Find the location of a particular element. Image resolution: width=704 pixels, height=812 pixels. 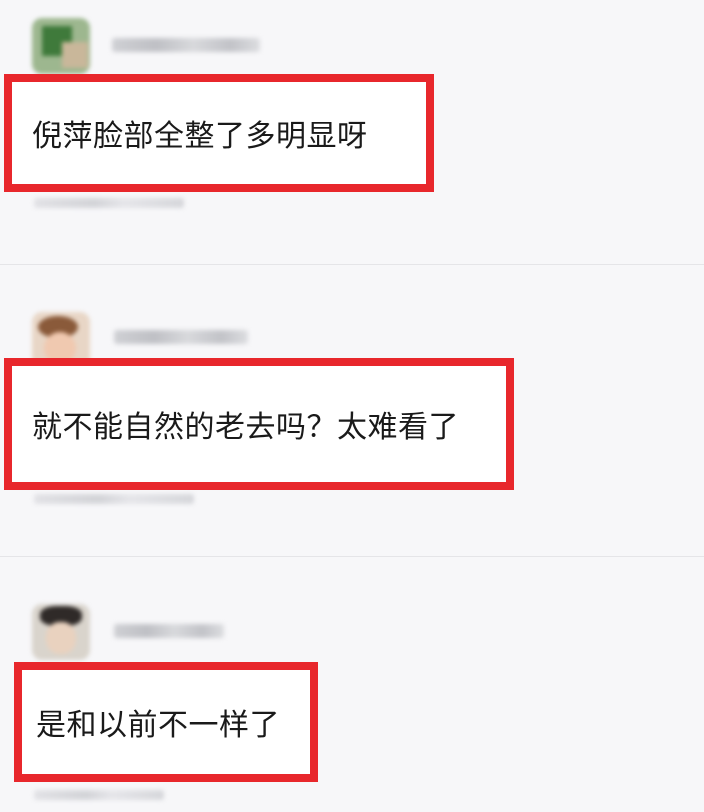

comment-text: 倪萍脸部全整了多明显呀 is located at coordinates (200, 136).